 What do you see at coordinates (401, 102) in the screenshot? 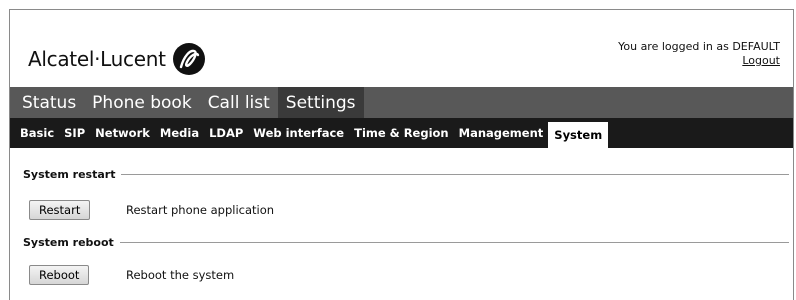
I see `main-nav: Status Phone book Call list Settings` at bounding box center [401, 102].